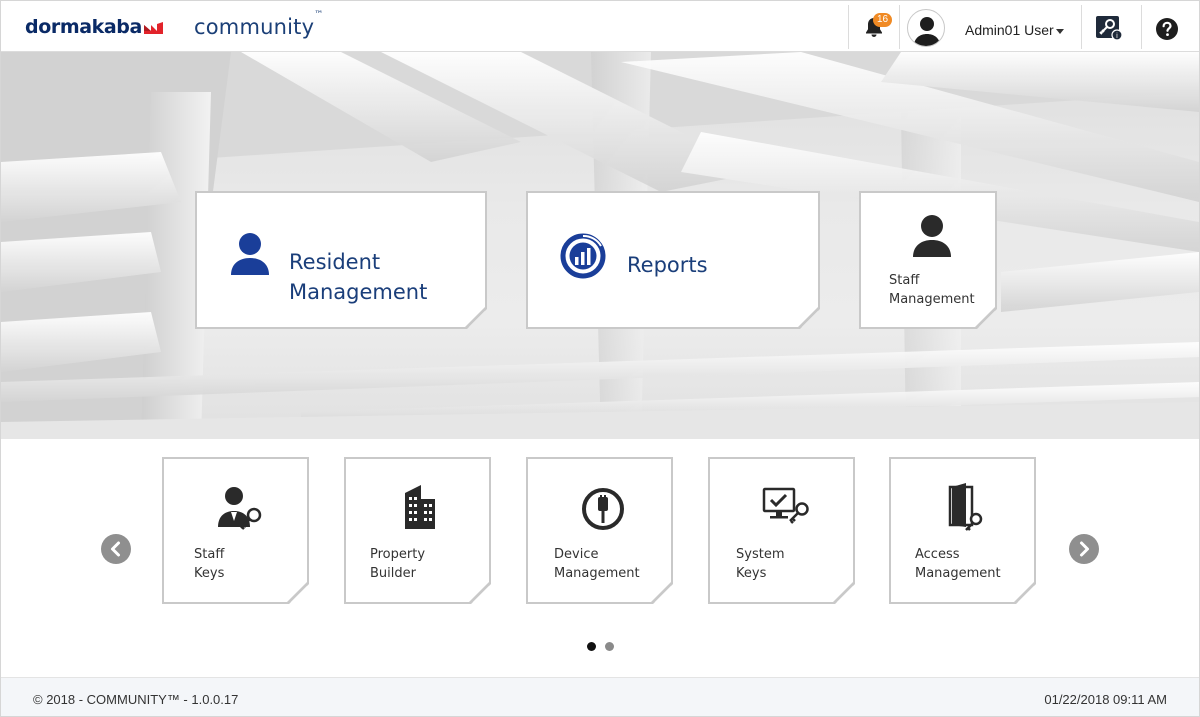 This screenshot has width=1200, height=717. I want to click on staff-user-icon, so click(932, 236).